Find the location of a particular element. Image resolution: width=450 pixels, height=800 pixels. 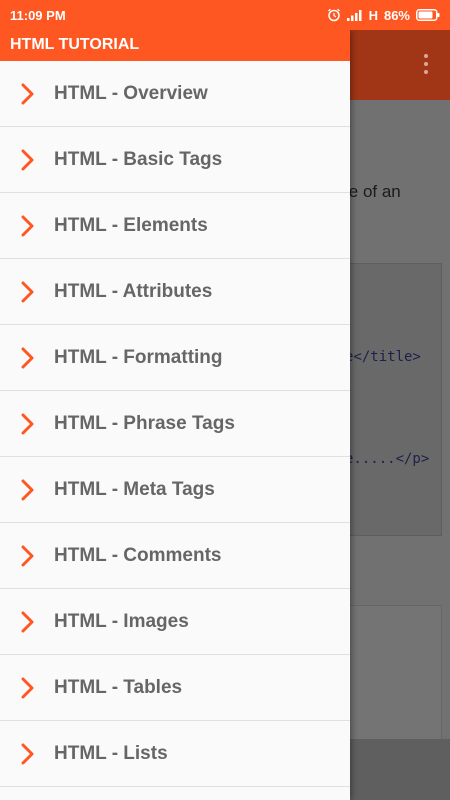

drawer-item-label: HTML - Phrase Tags is located at coordinates (144, 423).